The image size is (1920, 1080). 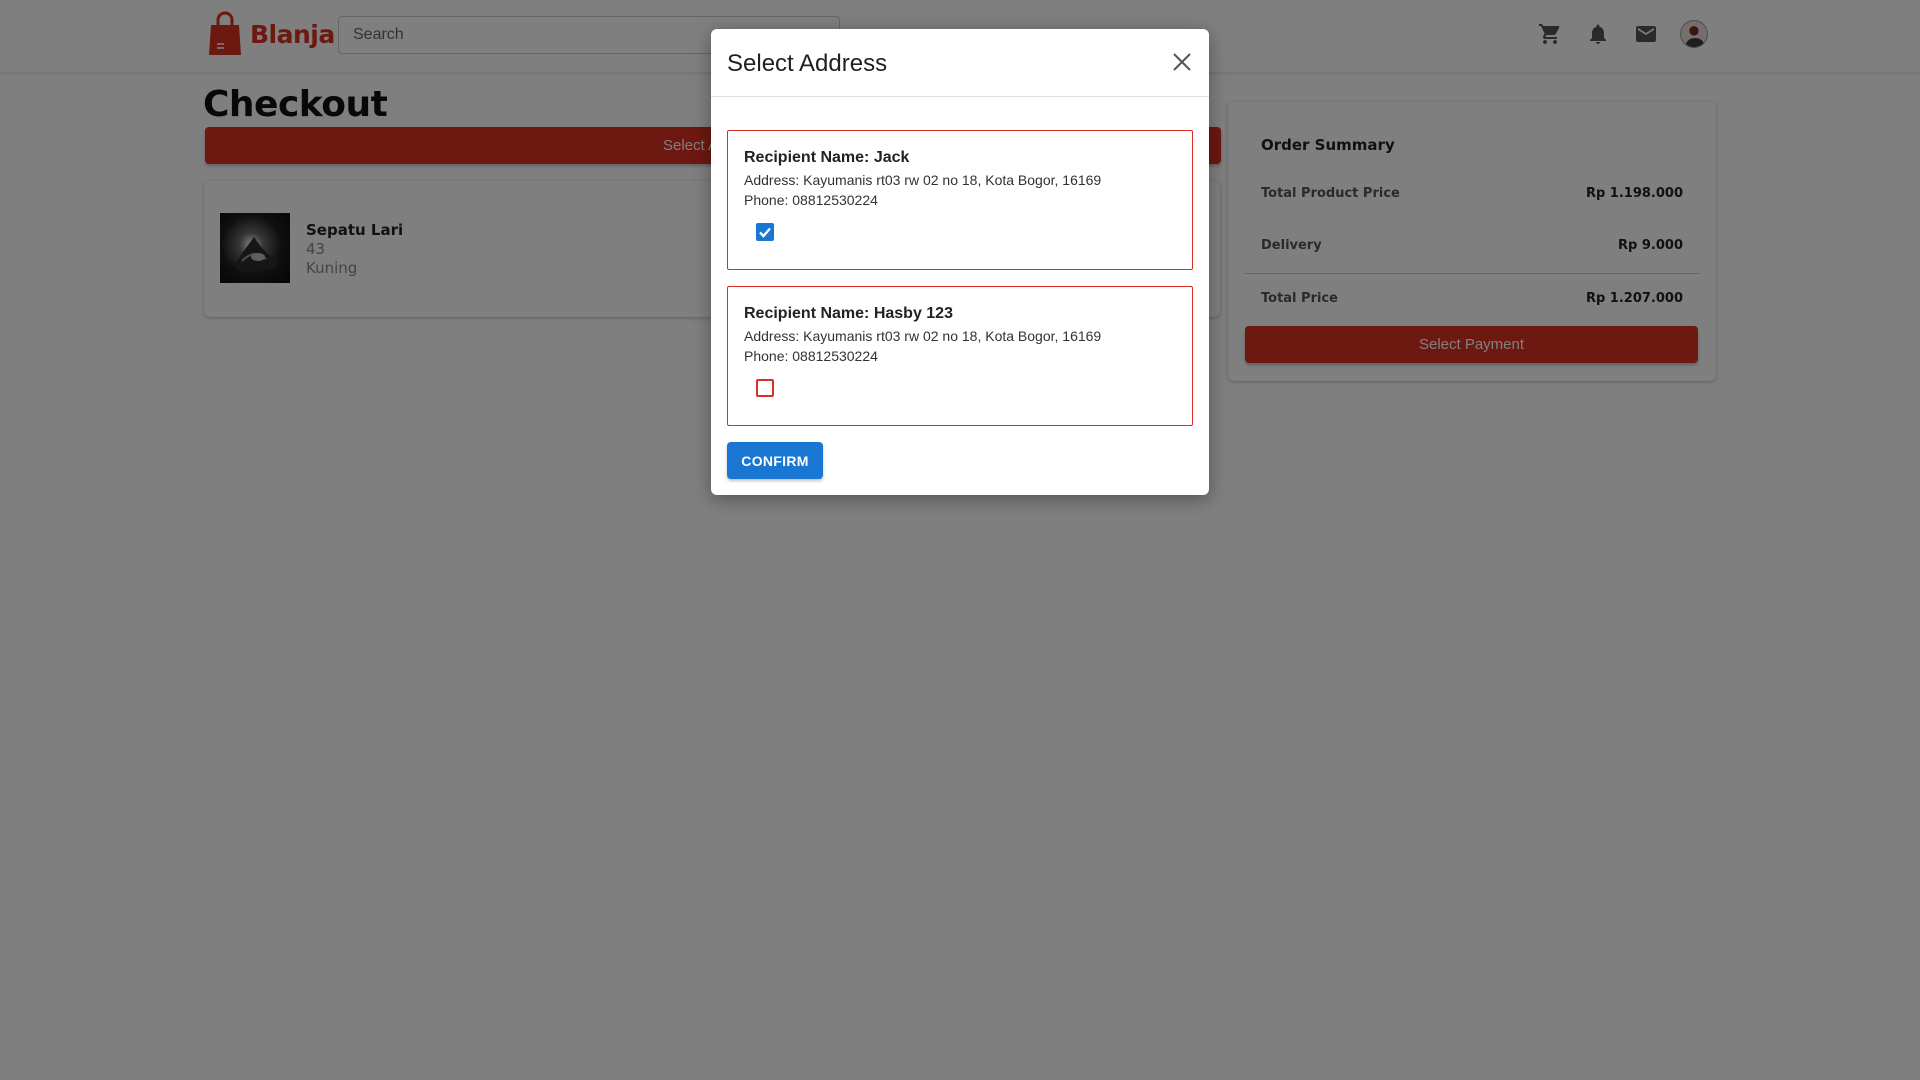 What do you see at coordinates (807, 63) in the screenshot?
I see `dialog-title: Select Address` at bounding box center [807, 63].